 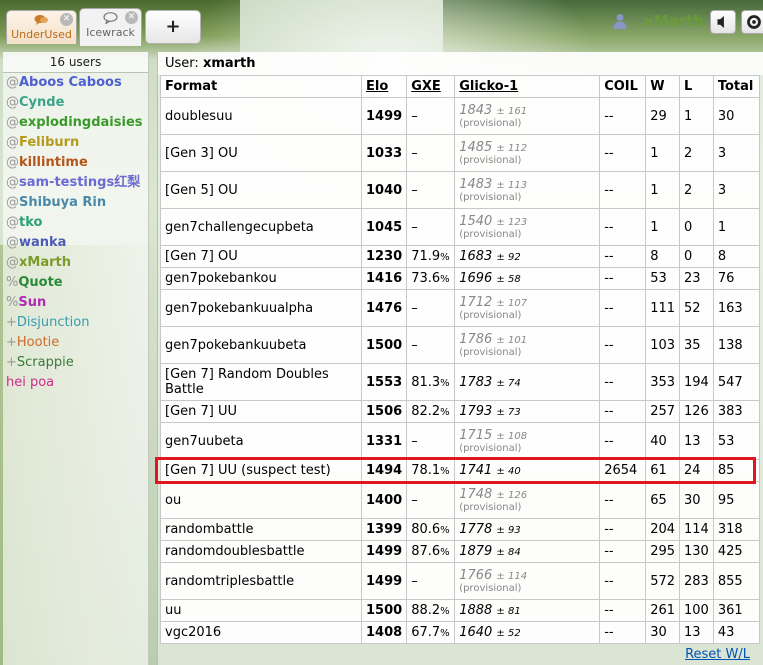 I want to click on elo-cell: 1500, so click(x=384, y=610).